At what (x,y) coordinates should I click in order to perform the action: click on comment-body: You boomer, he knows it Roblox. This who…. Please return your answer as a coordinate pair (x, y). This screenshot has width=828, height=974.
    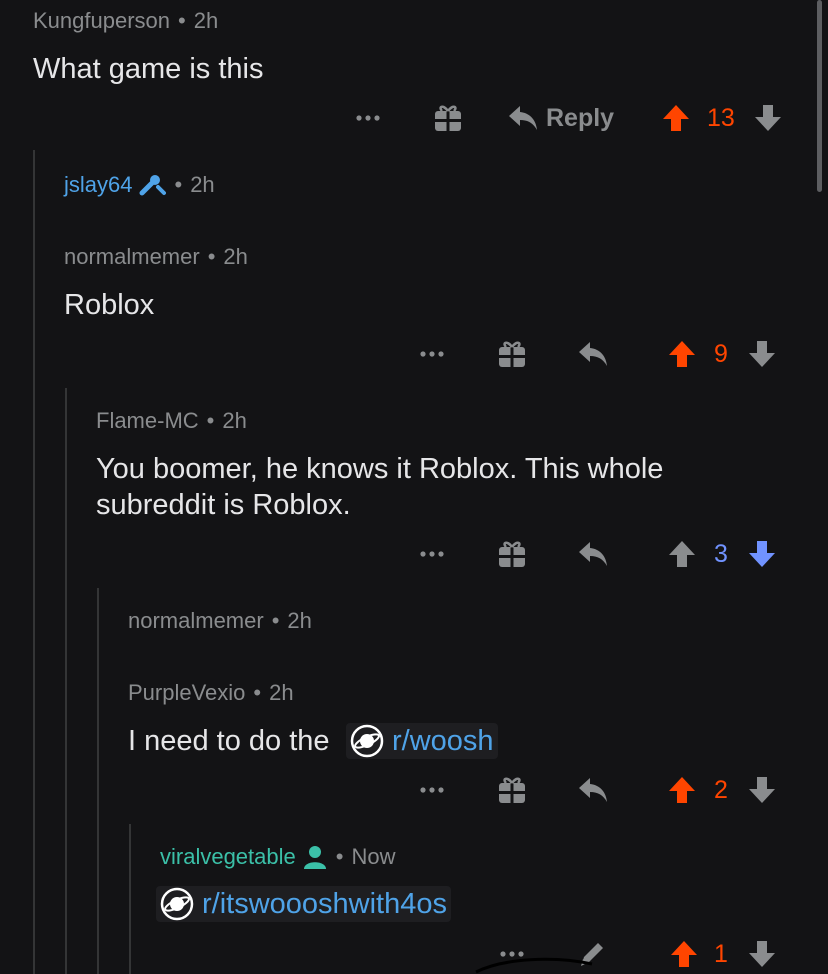
    Looking at the image, I should click on (379, 487).